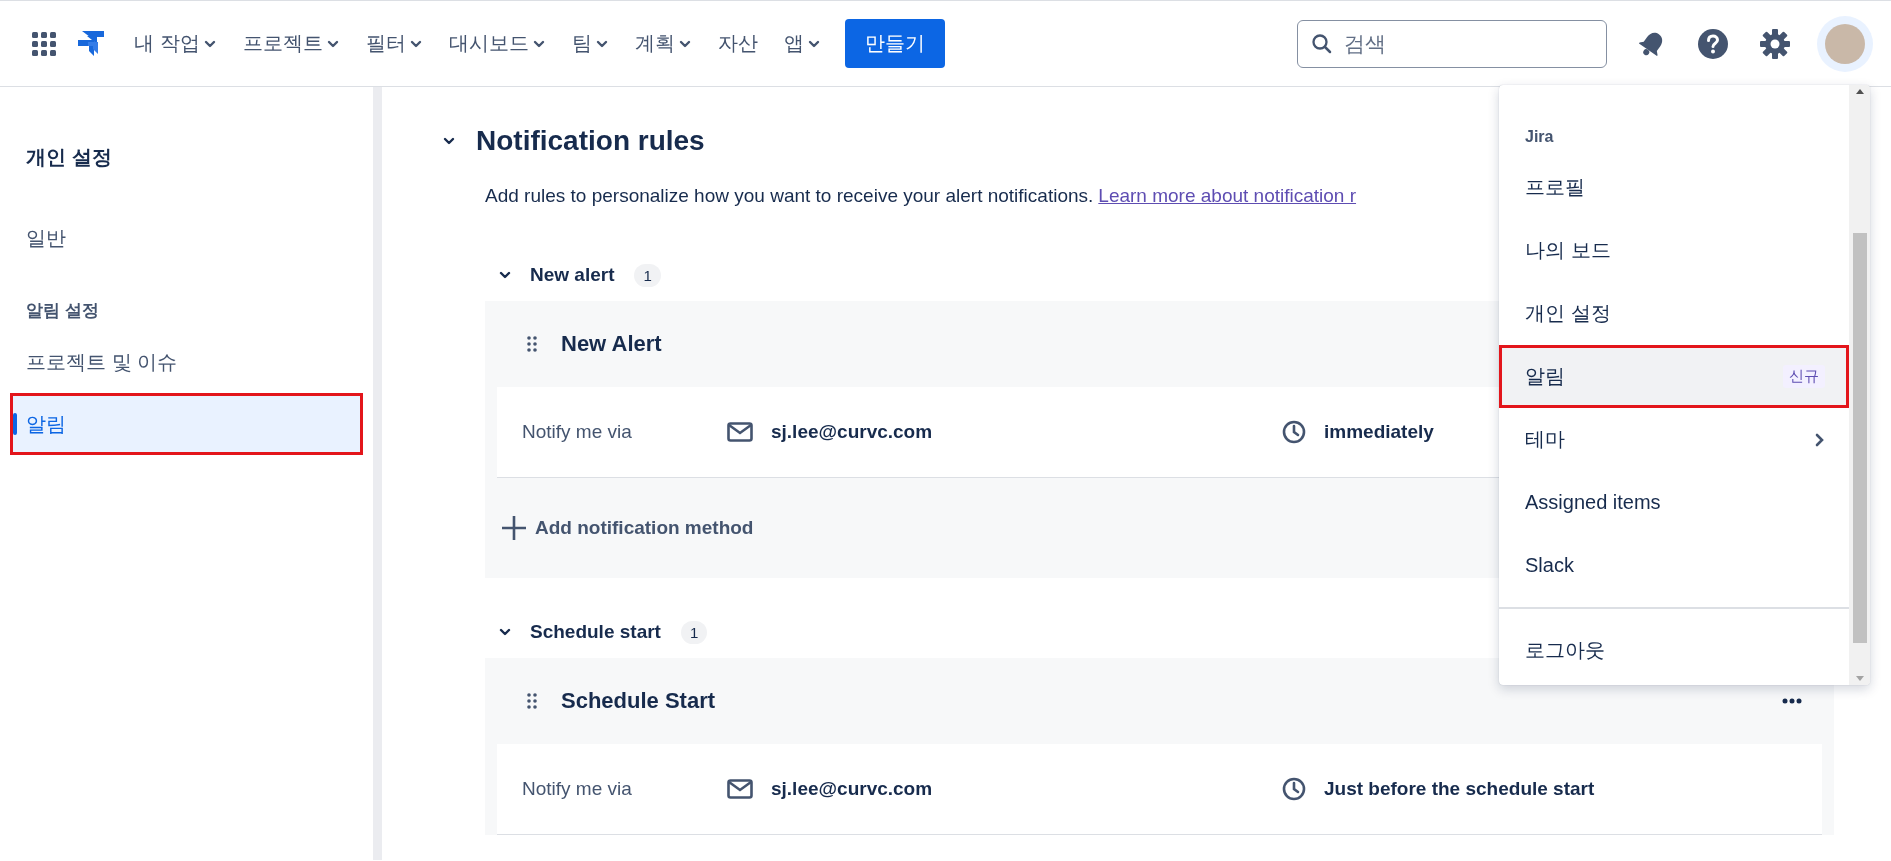 The width and height of the screenshot is (1891, 861). Describe the element at coordinates (590, 141) in the screenshot. I see `section-title: Notification rules` at that location.